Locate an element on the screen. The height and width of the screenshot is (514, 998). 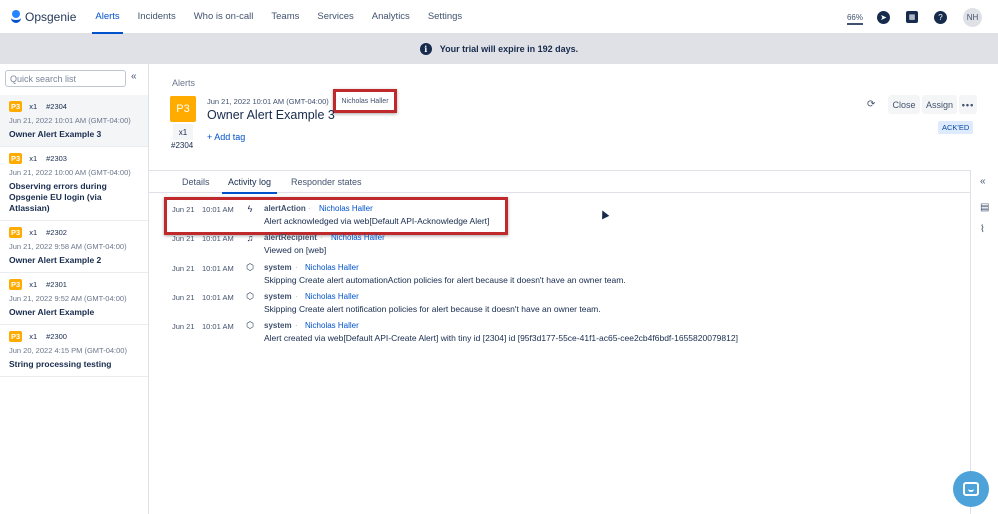
alert-owner-highlight: Nicholas Haller is located at coordinates (365, 101).